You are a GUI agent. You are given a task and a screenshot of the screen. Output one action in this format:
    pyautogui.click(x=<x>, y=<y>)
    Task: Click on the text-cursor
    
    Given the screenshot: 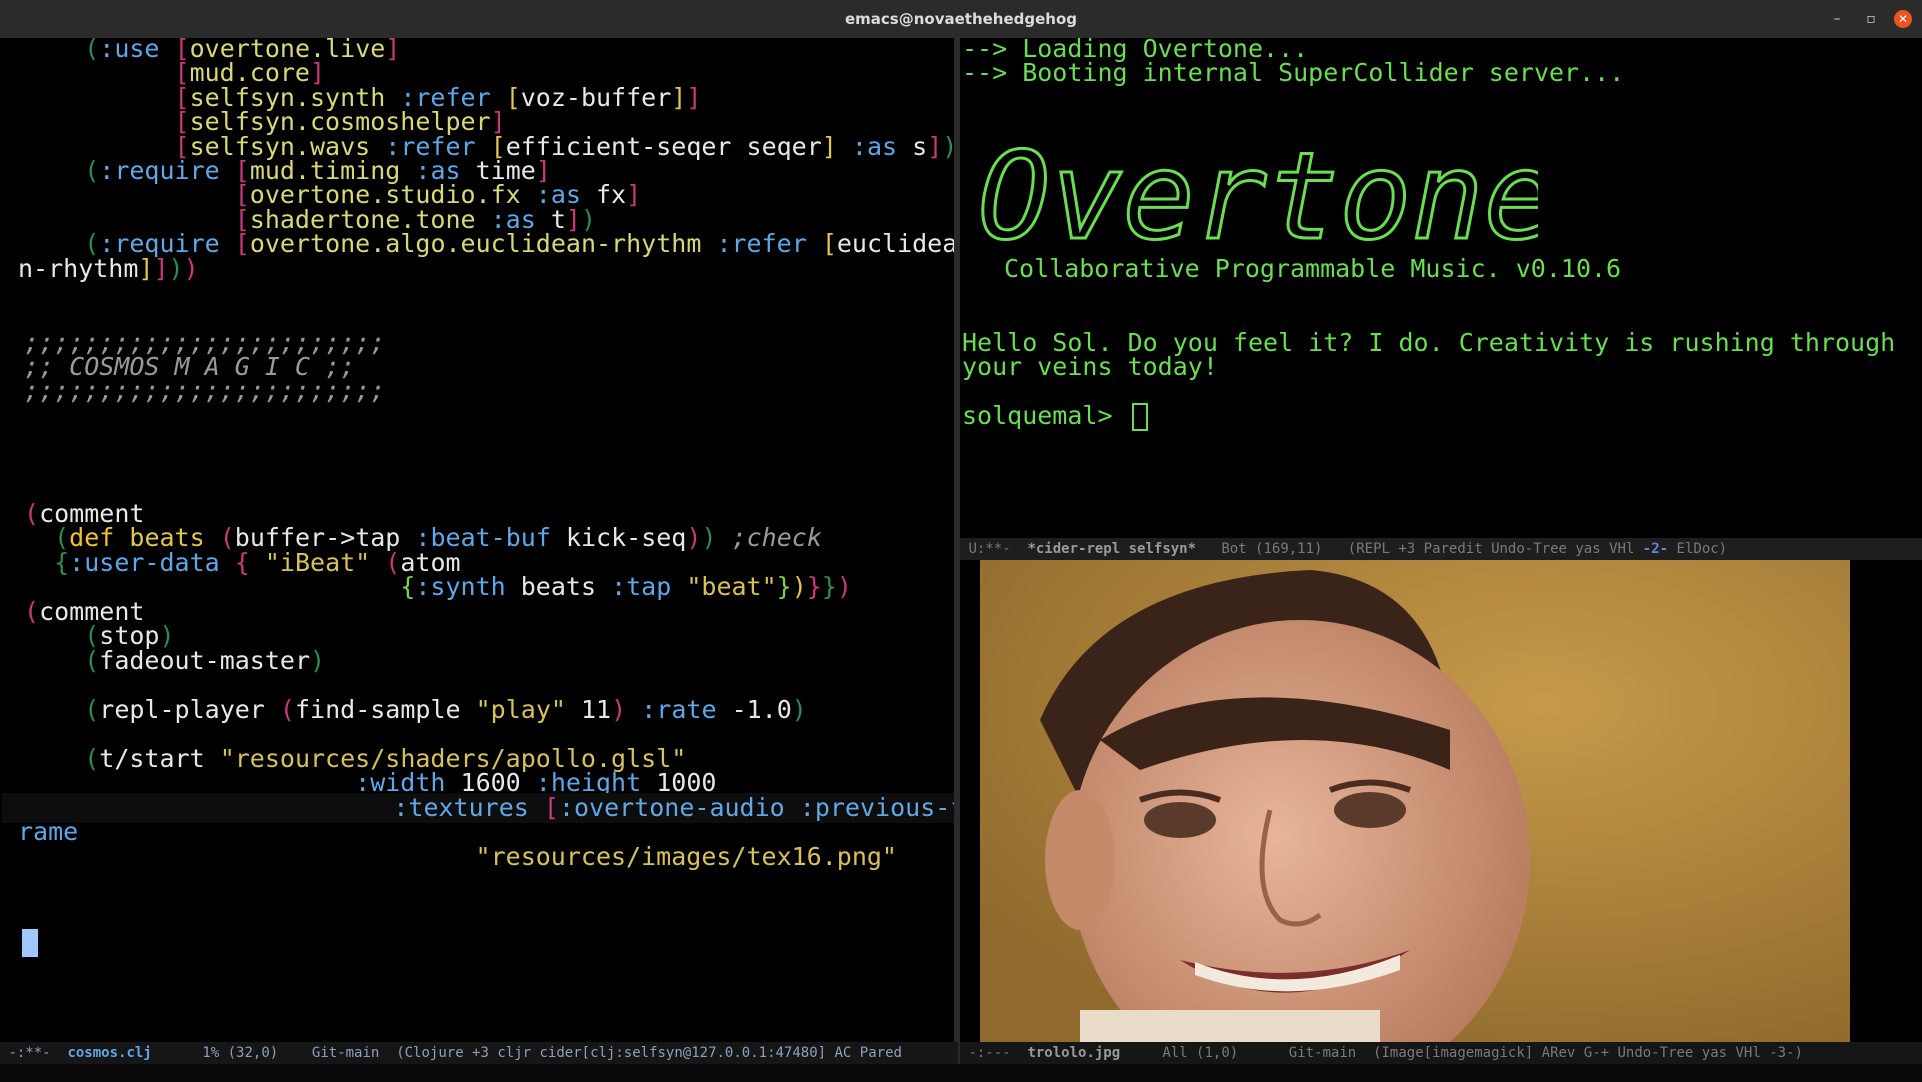 What is the action you would take?
    pyautogui.click(x=30, y=943)
    